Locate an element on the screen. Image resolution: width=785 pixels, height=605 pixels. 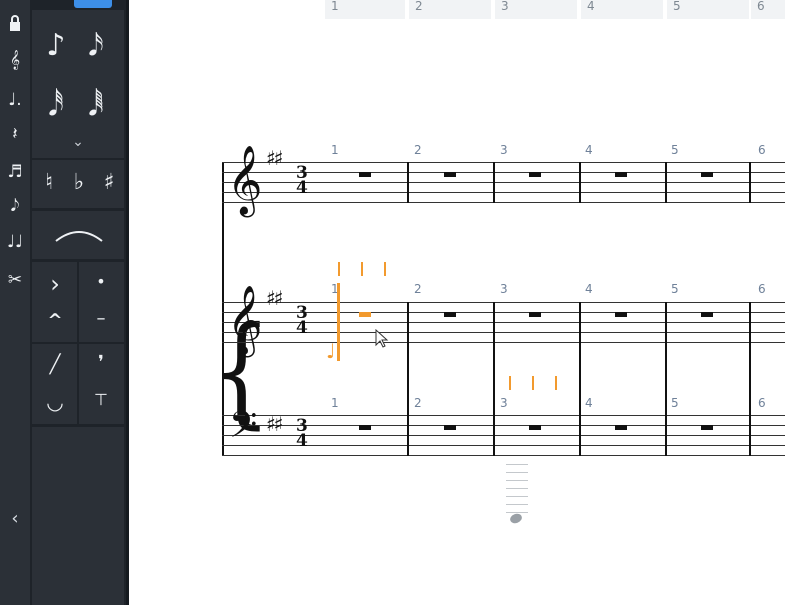
flat-icon: ♭ is located at coordinates (79, 182).